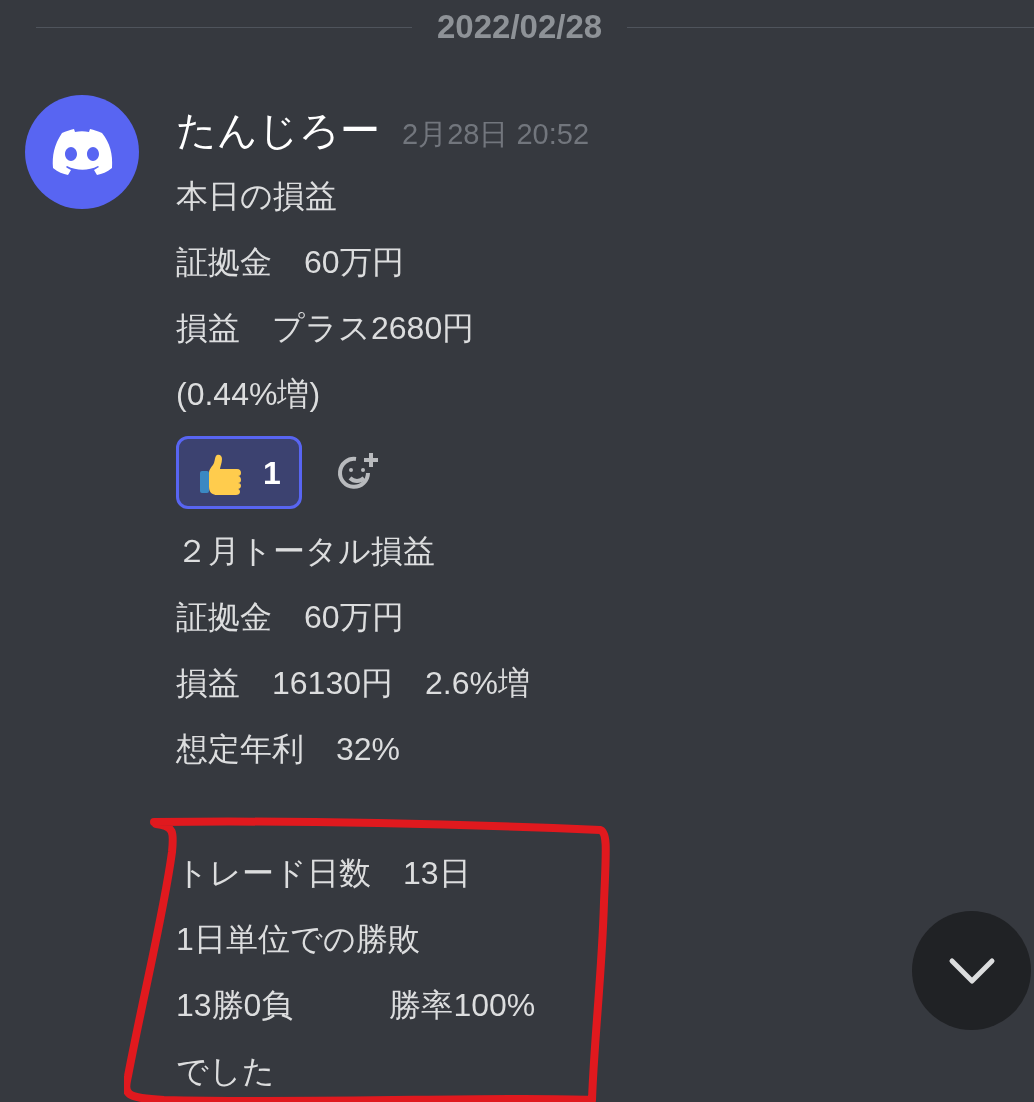 Image resolution: width=1034 pixels, height=1102 pixels. I want to click on message-line: 本日の損益, so click(257, 196).